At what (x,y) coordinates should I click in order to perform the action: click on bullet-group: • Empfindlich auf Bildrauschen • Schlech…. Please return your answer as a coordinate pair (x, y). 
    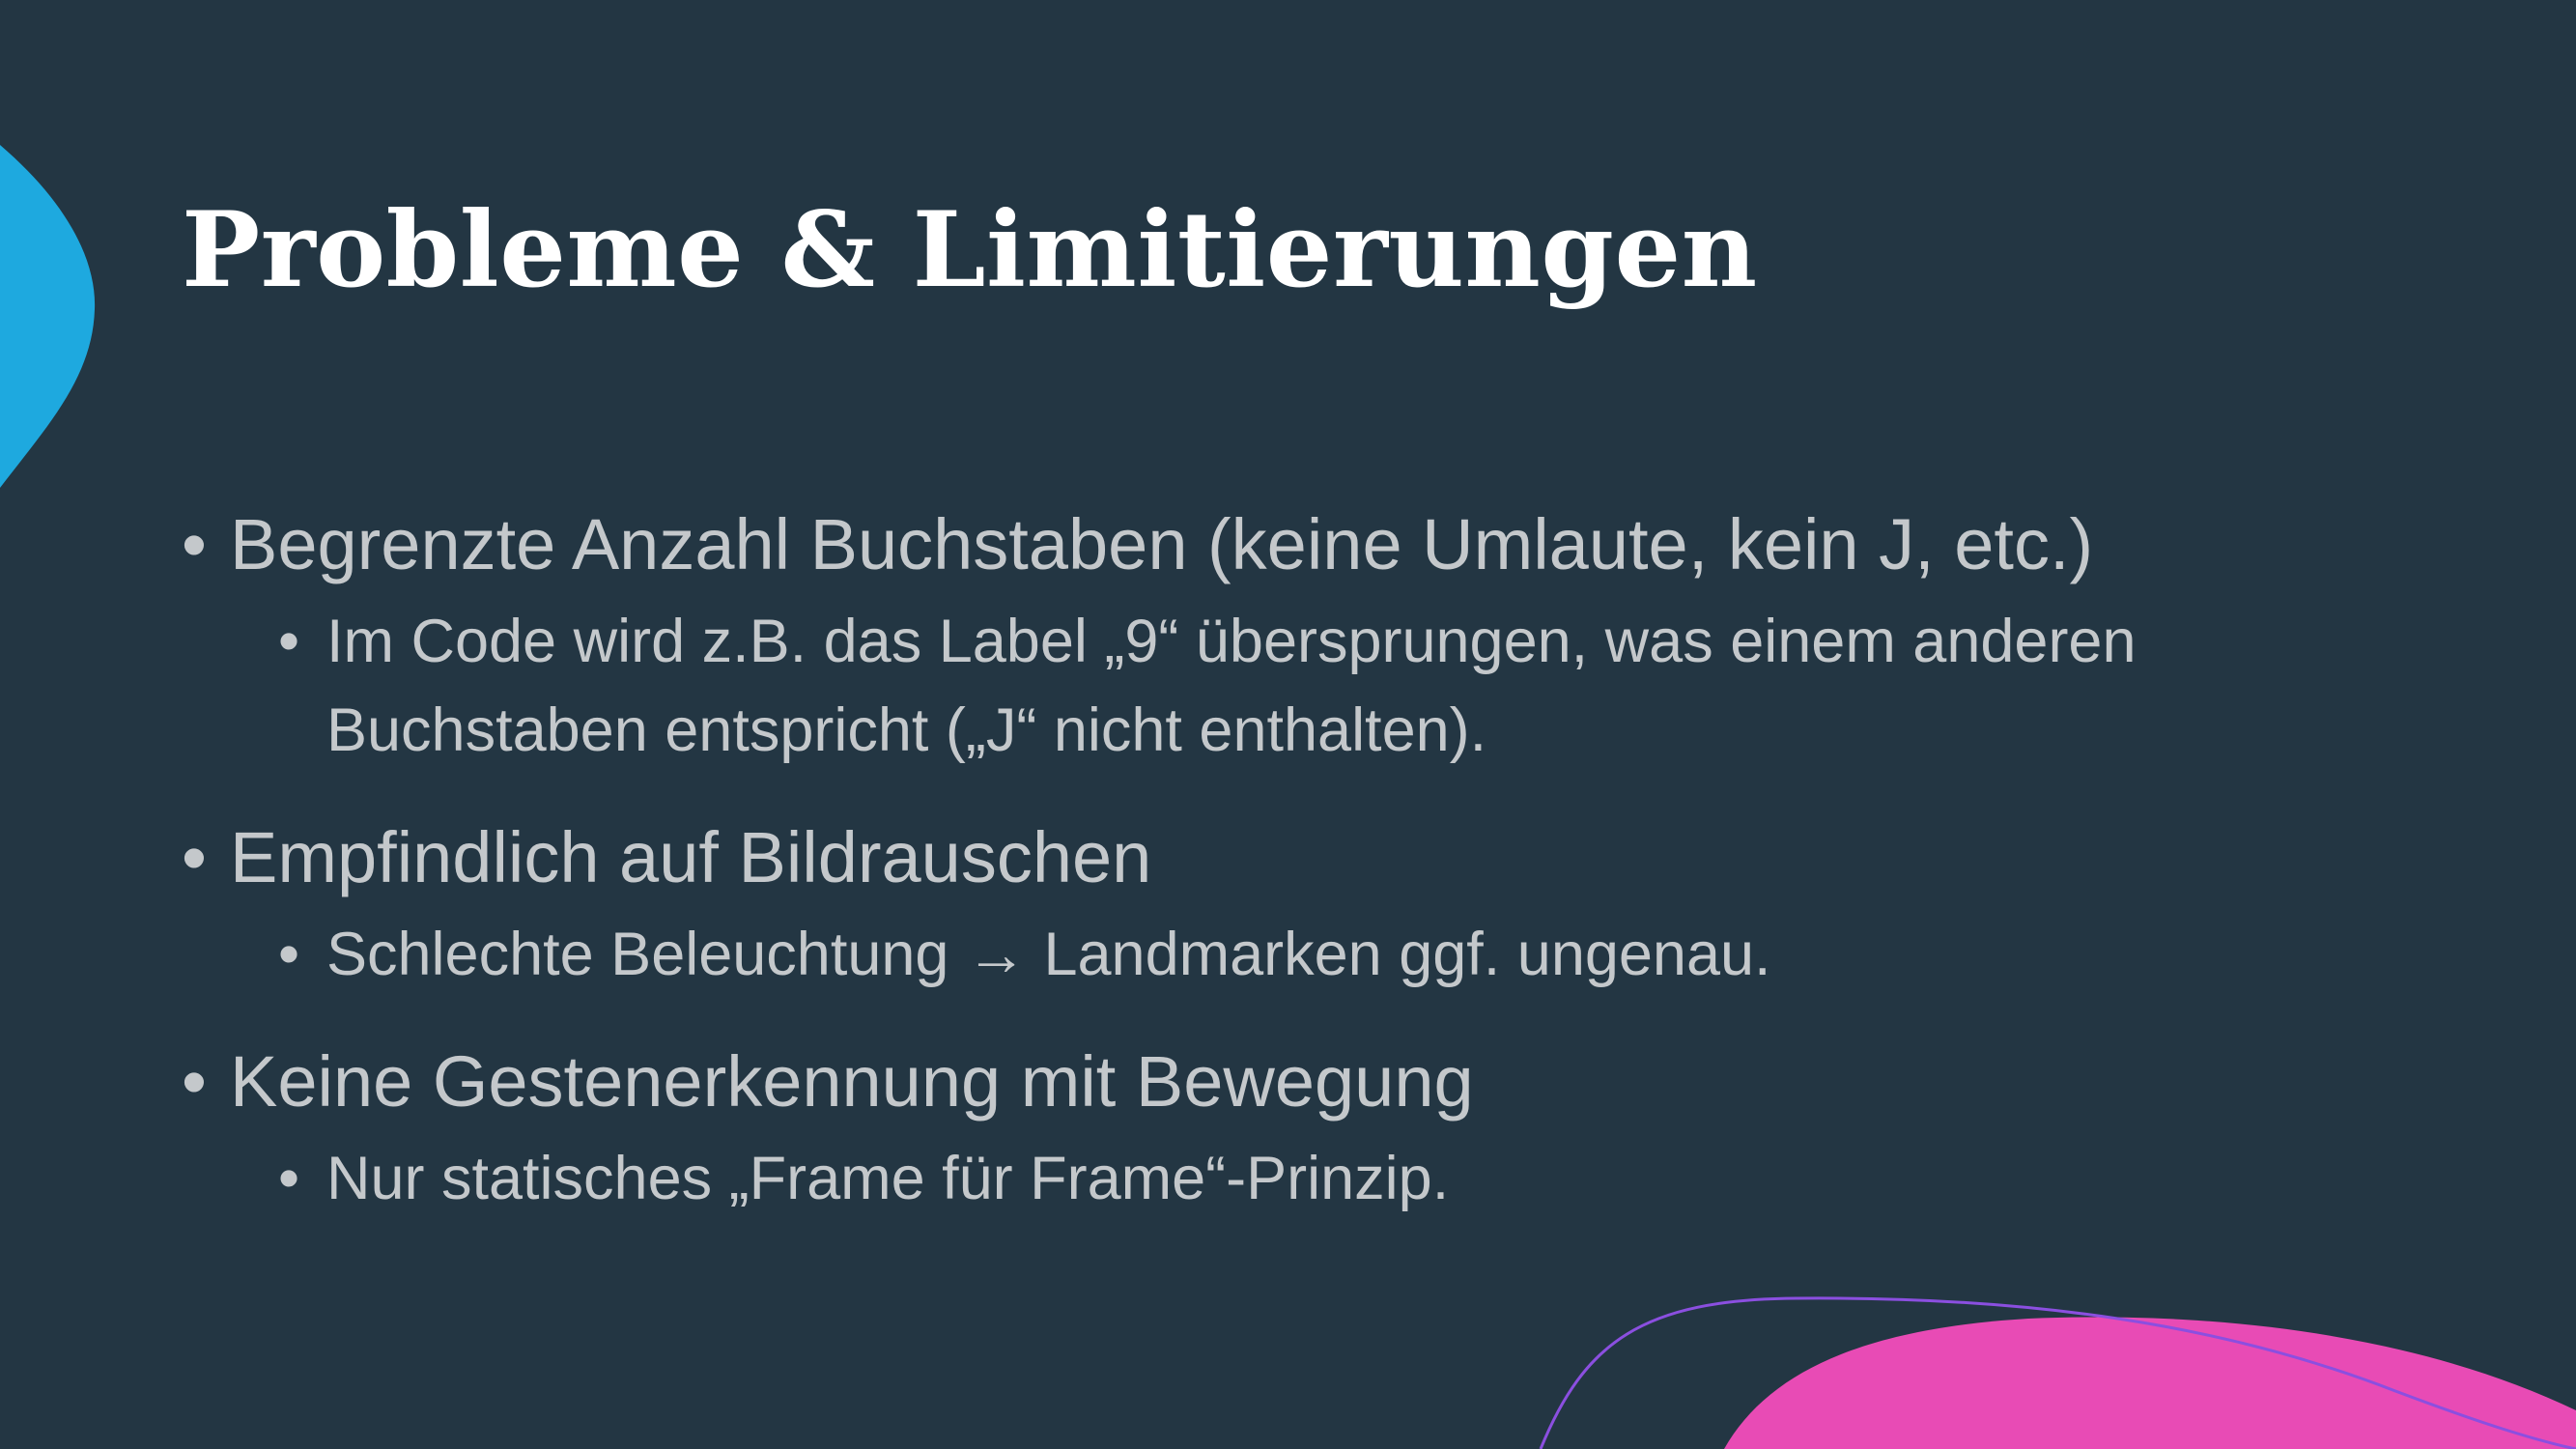
    Looking at the image, I should click on (1292, 907).